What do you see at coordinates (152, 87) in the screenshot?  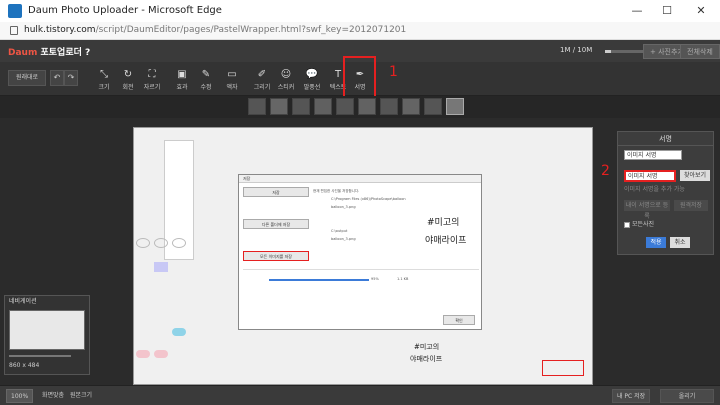 I see `tool-label: 자르기` at bounding box center [152, 87].